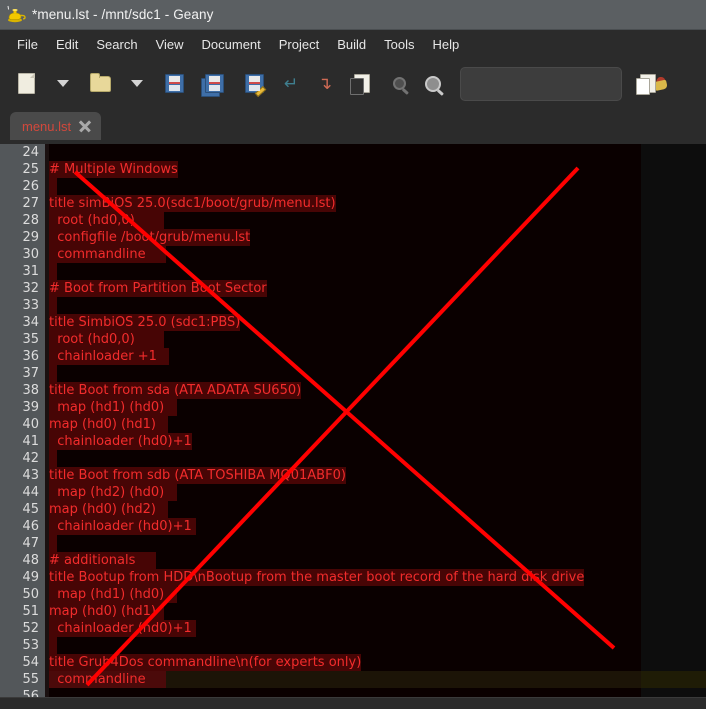 The width and height of the screenshot is (706, 709). What do you see at coordinates (231, 44) in the screenshot?
I see `menu-document: Document` at bounding box center [231, 44].